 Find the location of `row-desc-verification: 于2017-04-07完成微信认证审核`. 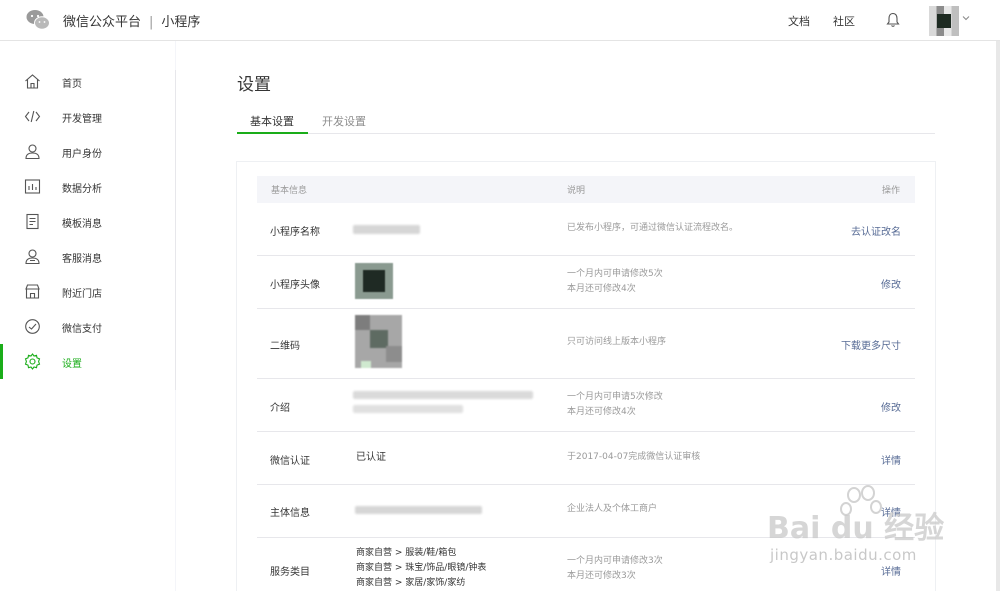

row-desc-verification: 于2017-04-07完成微信认证审核 is located at coordinates (634, 457).